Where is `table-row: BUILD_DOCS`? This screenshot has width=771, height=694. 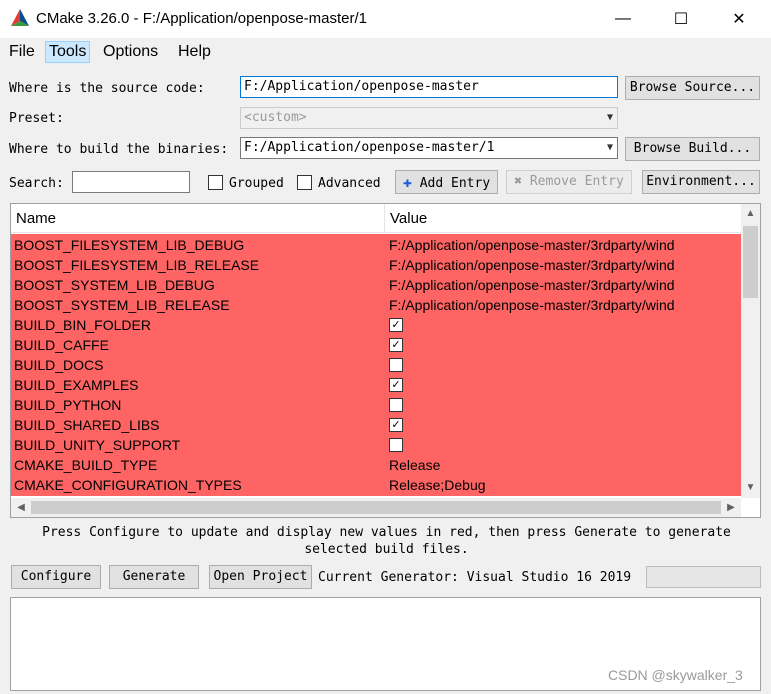 table-row: BUILD_DOCS is located at coordinates (376, 365).